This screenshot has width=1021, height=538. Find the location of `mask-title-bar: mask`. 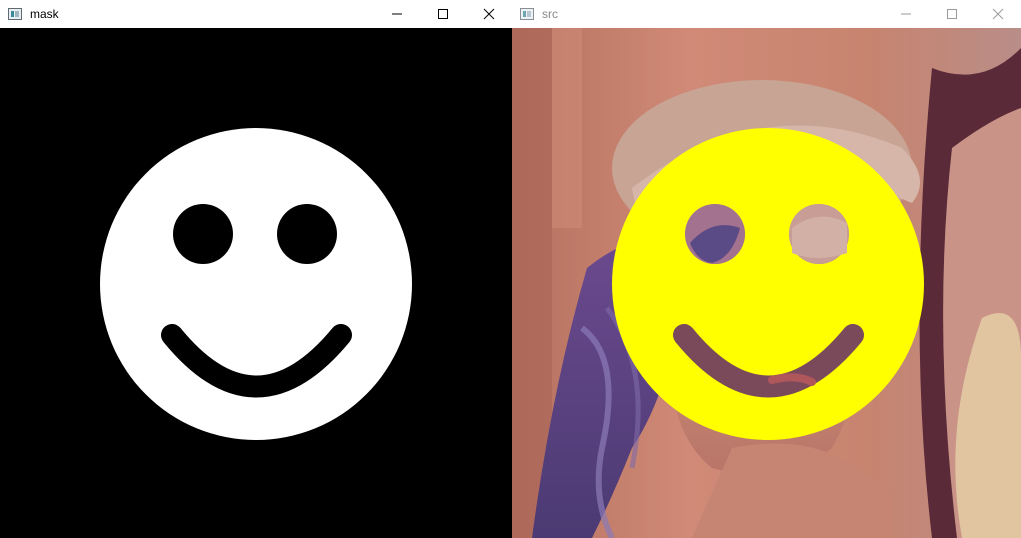

mask-title-bar: mask is located at coordinates (256, 14).